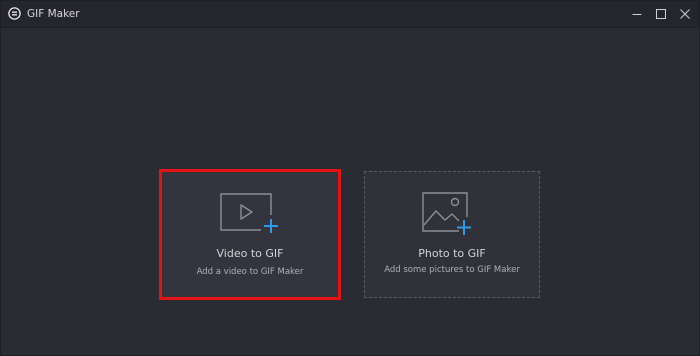 The image size is (700, 356). I want to click on video-to-gif-title: Video to GIF, so click(250, 253).